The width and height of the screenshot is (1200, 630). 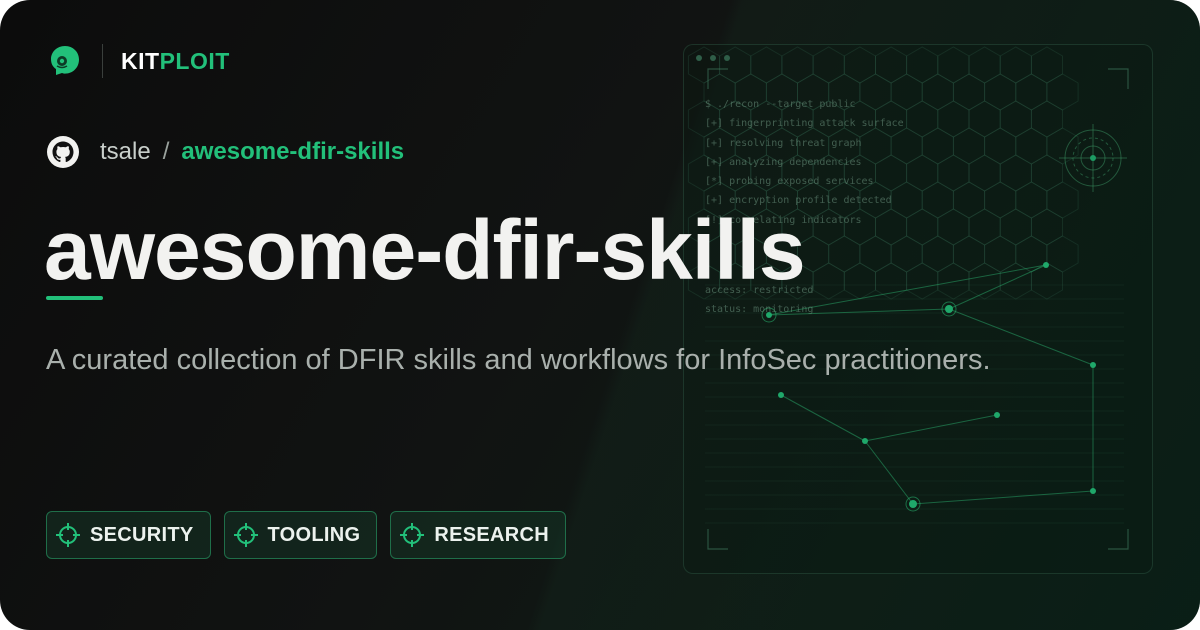 I want to click on terminal-line: $ ./recon --target public, so click(x=780, y=104).